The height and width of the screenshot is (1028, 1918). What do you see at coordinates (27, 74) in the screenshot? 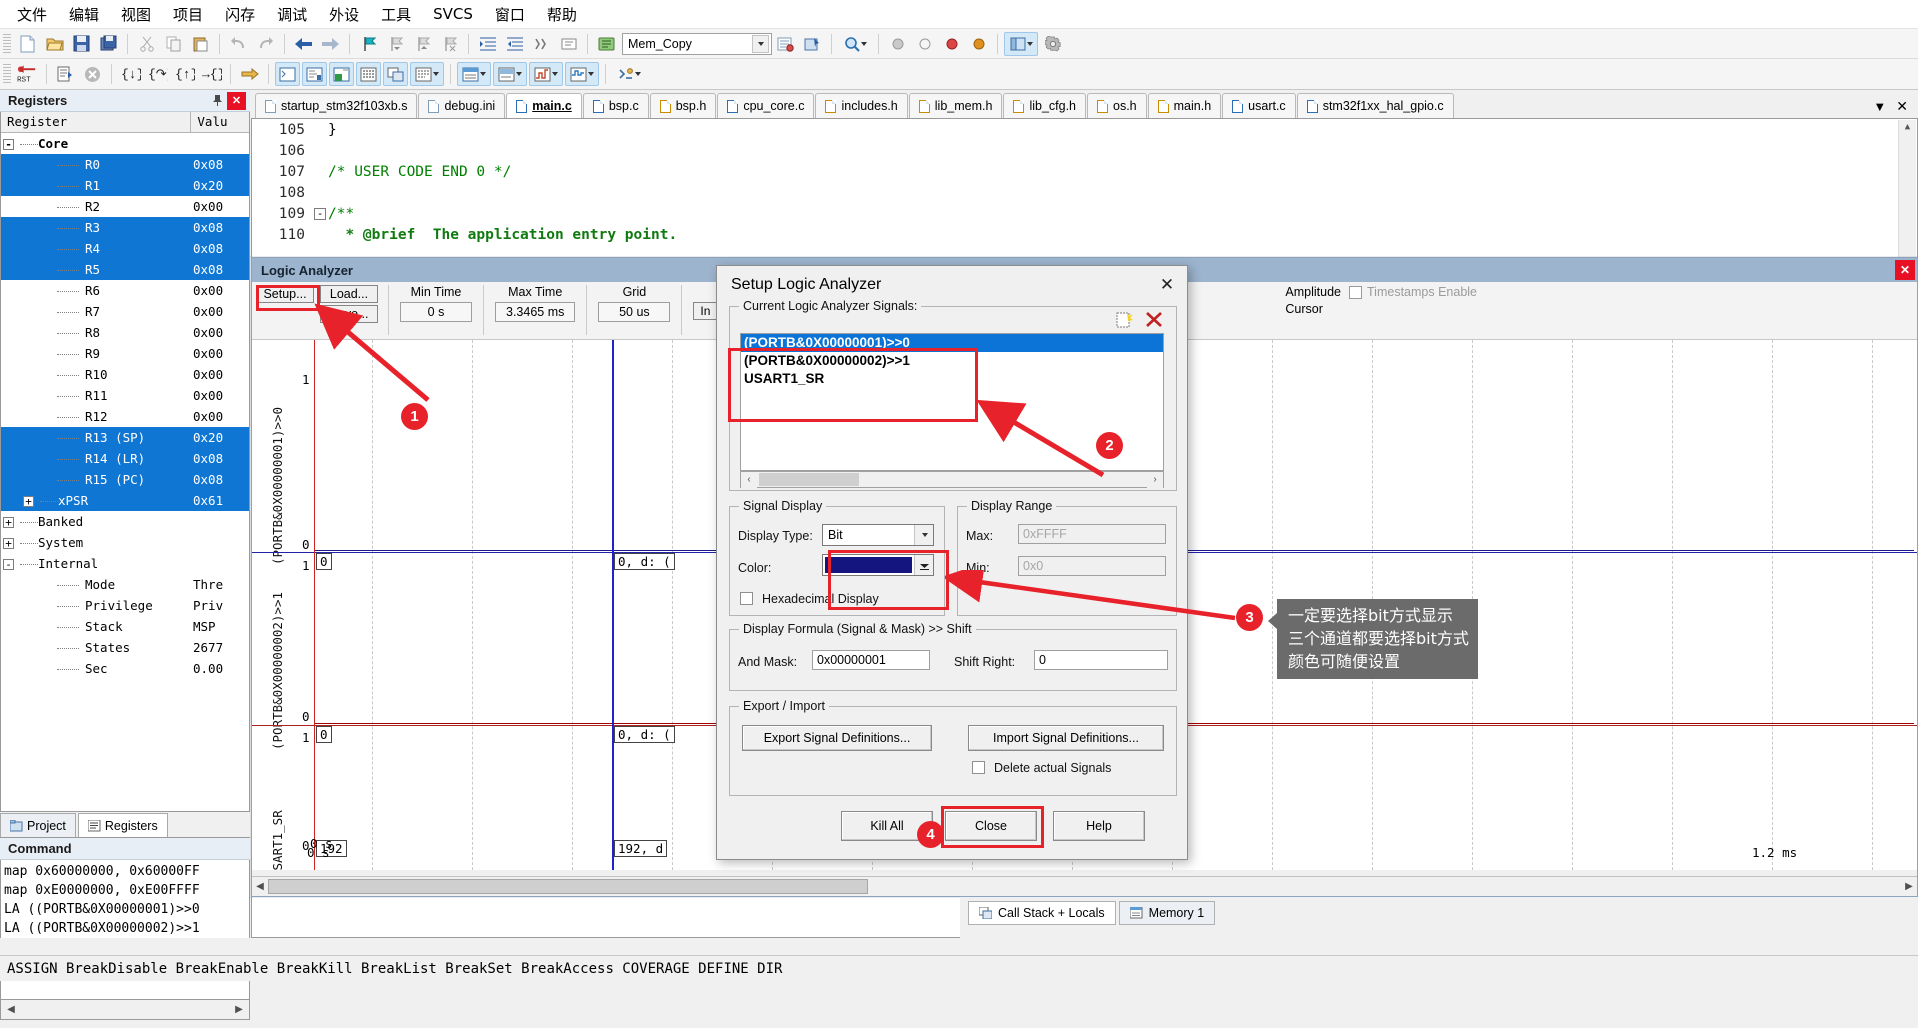
I see `reset-cpu-icon: RST` at bounding box center [27, 74].